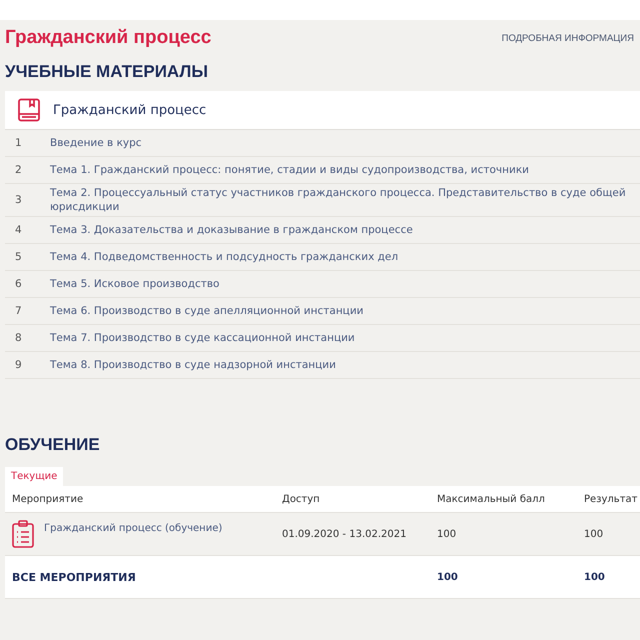 This screenshot has width=640, height=640. I want to click on details-link: ПОДРОБНАЯ ИНФОРМАЦИЯ, so click(571, 38).